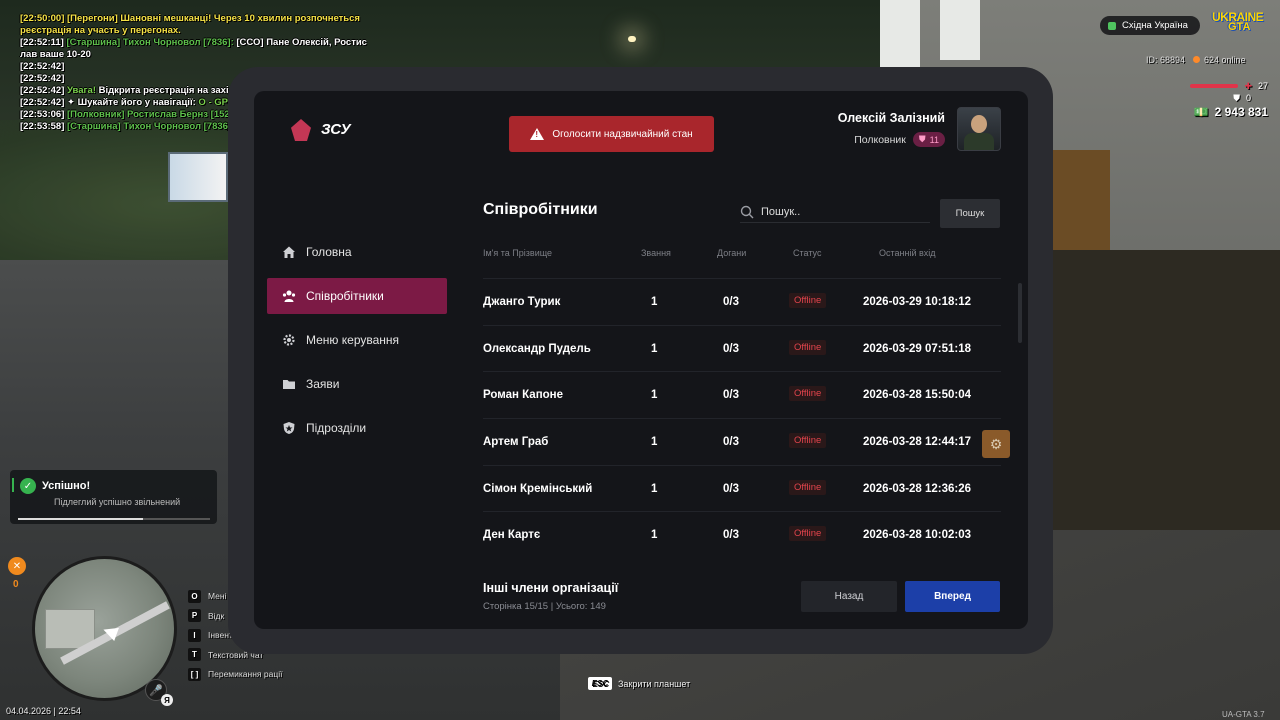  What do you see at coordinates (345, 296) in the screenshot?
I see `sidebar-item-label: Співробітники` at bounding box center [345, 296].